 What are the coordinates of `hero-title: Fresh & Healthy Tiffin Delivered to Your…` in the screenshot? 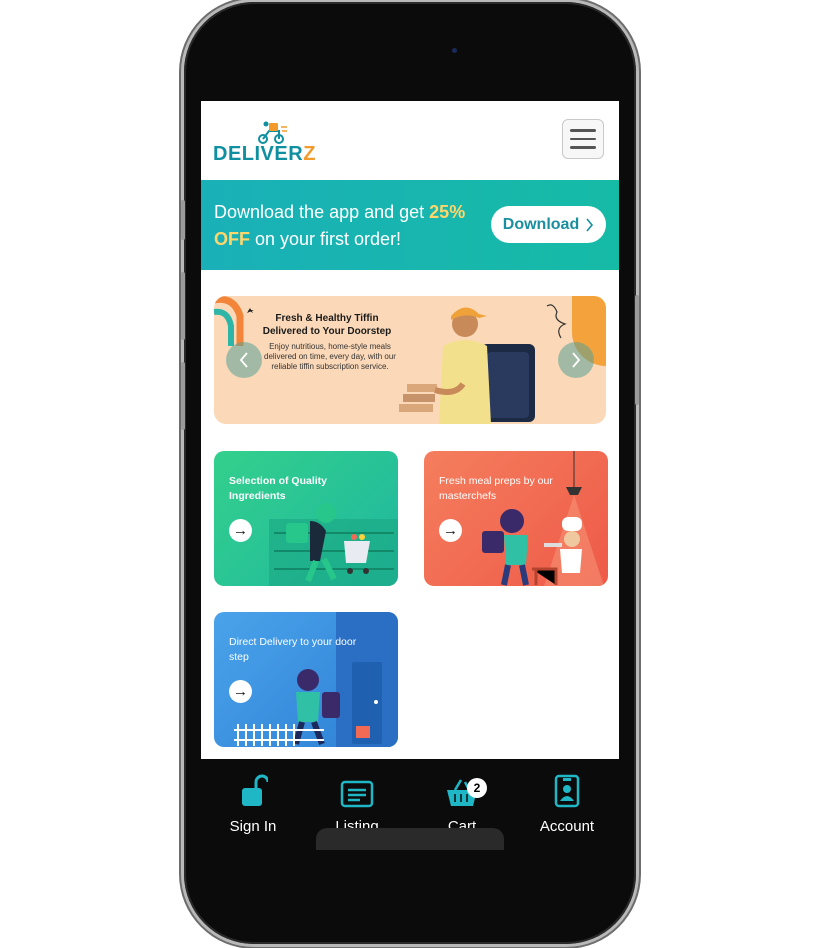 It's located at (327, 325).